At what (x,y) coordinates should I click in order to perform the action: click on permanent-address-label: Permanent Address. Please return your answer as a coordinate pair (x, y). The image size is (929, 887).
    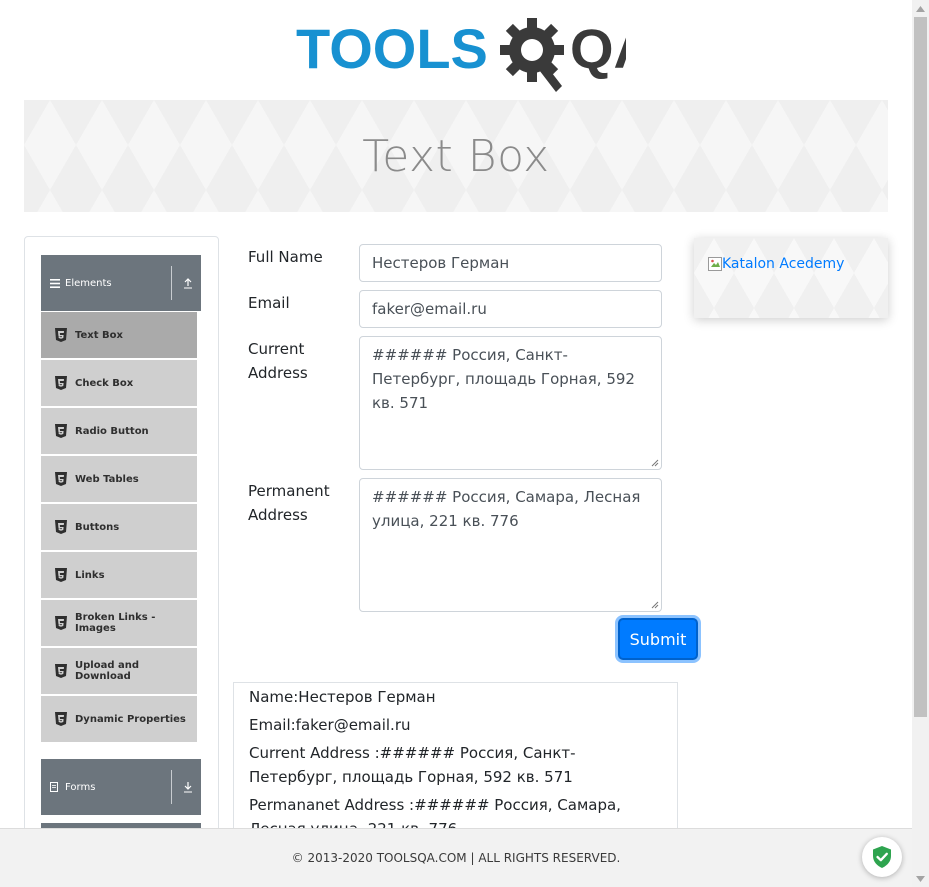
    Looking at the image, I should click on (289, 503).